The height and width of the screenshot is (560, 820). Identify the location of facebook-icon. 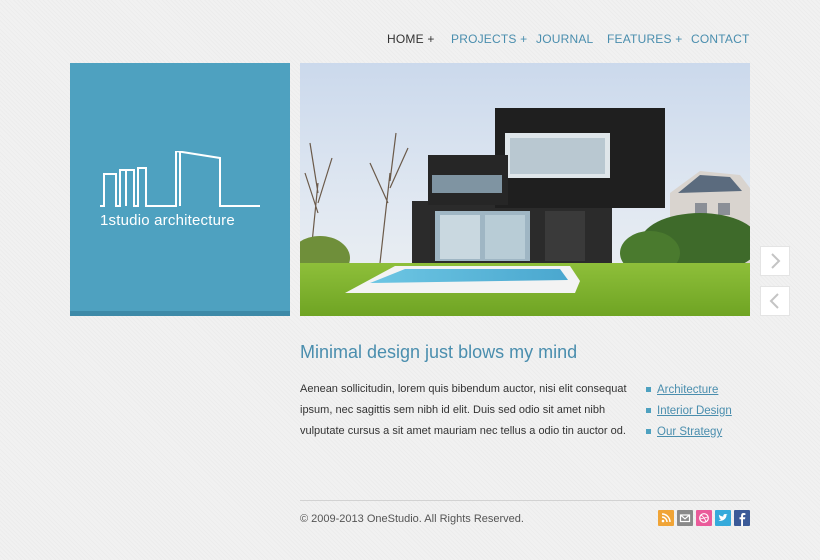
(742, 518).